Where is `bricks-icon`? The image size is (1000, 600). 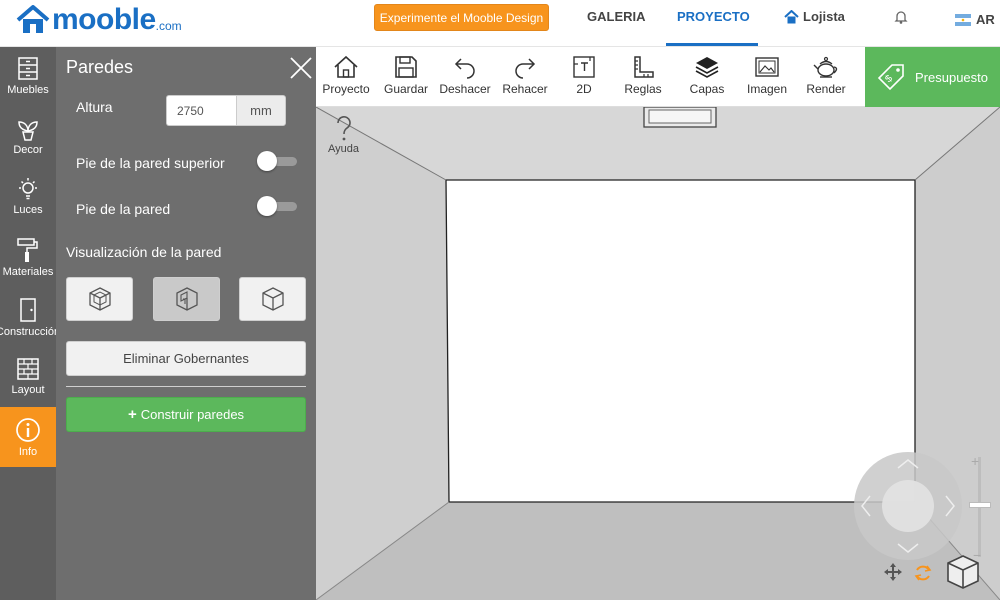
bricks-icon is located at coordinates (28, 369).